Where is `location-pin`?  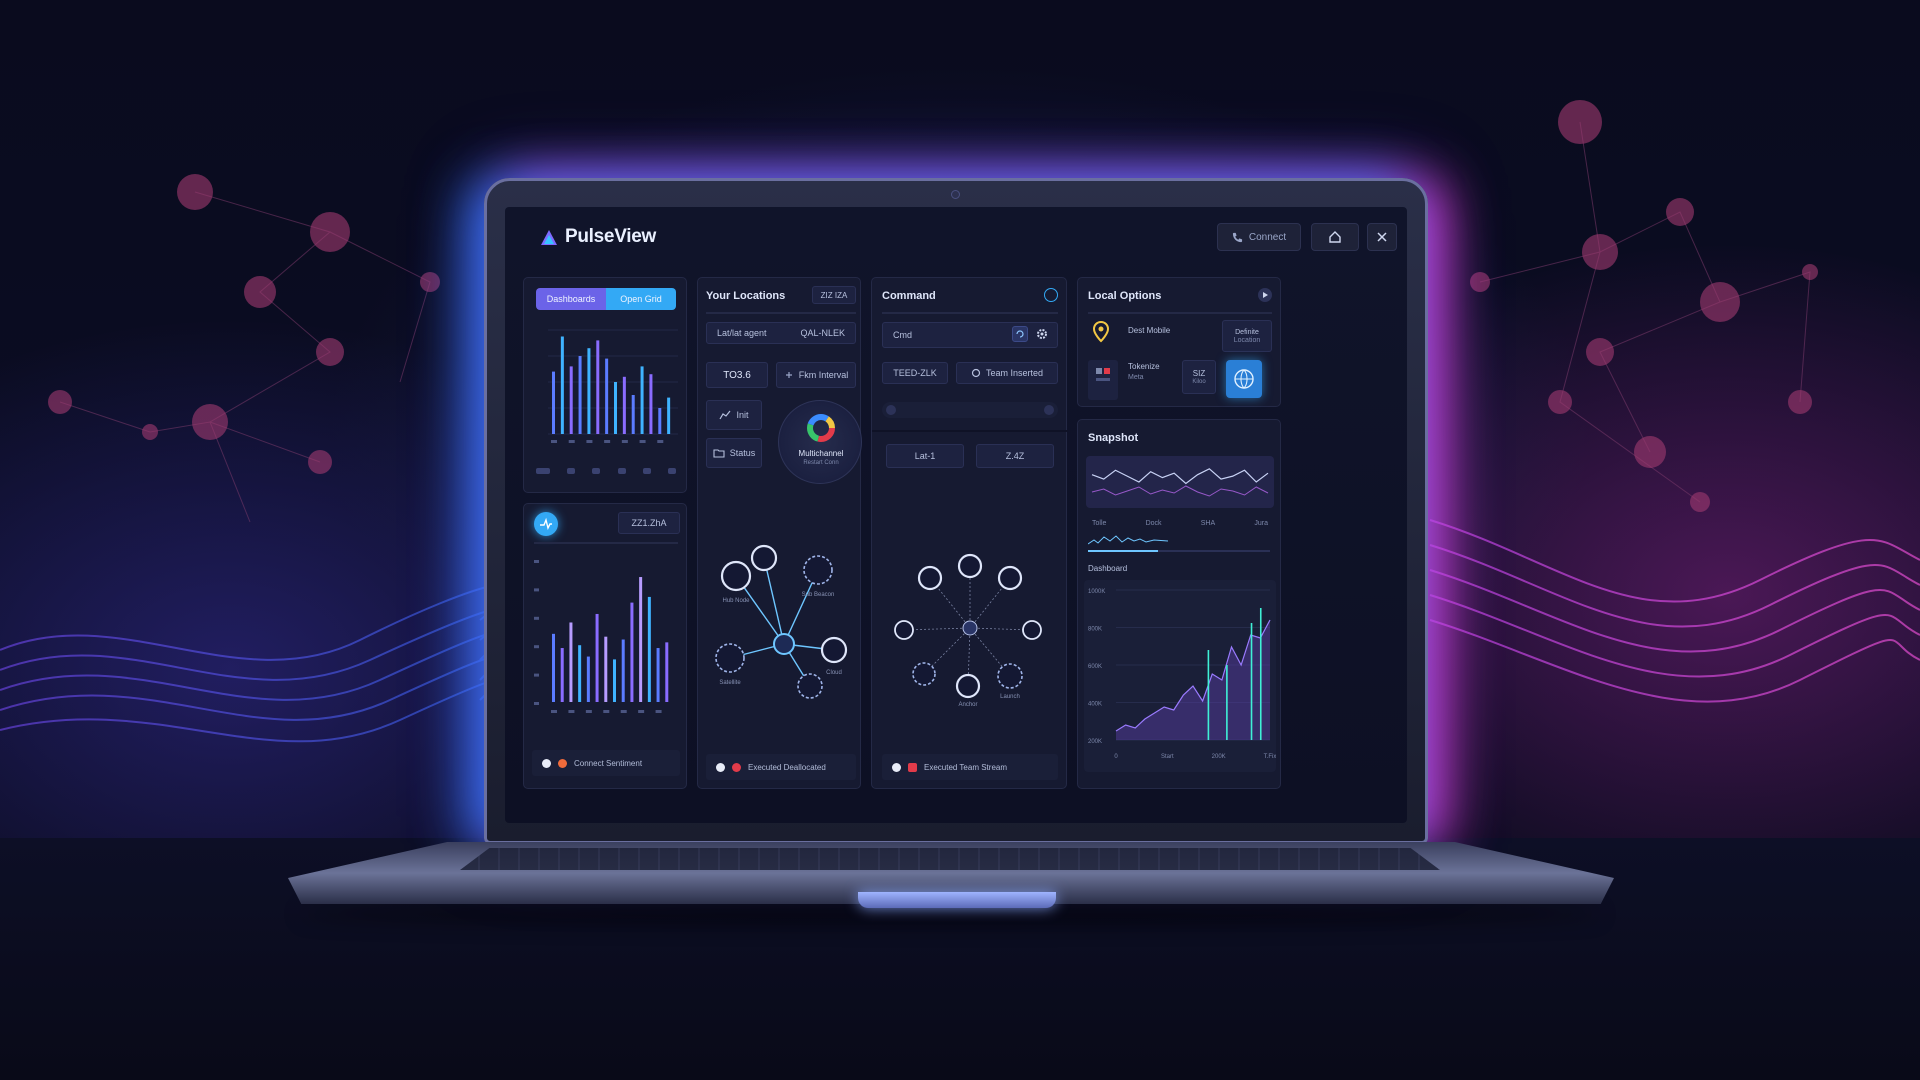
location-pin is located at coordinates (1101, 334).